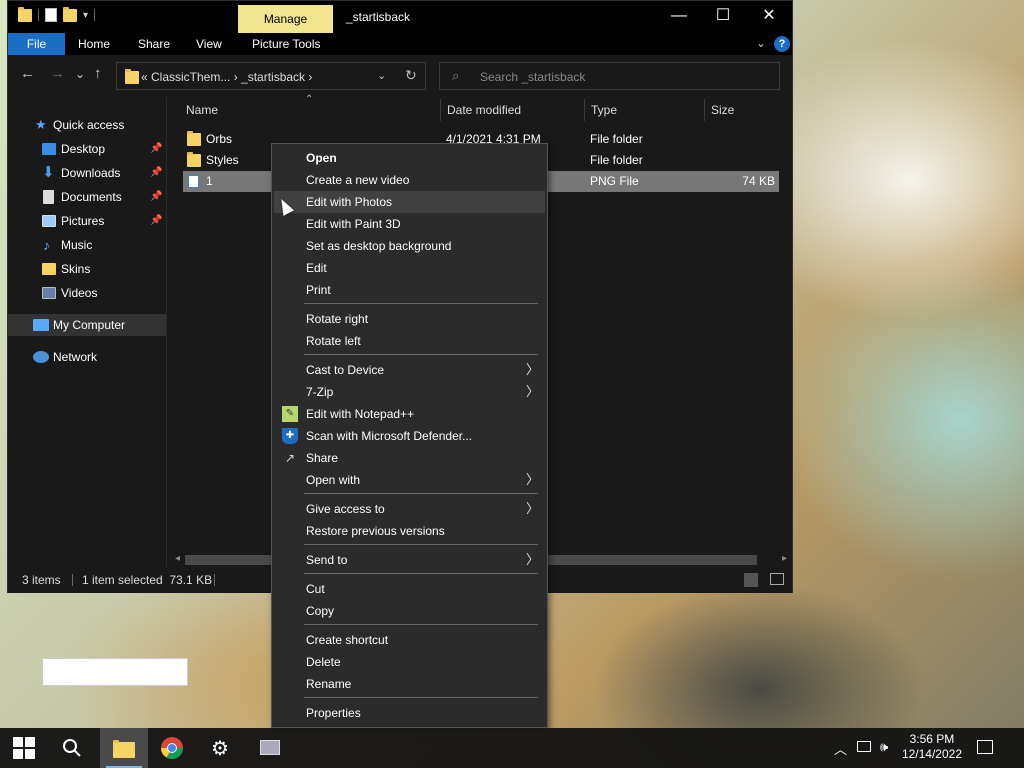 The height and width of the screenshot is (768, 1024). Describe the element at coordinates (409, 158) in the screenshot. I see `menu-item-open: Open` at that location.